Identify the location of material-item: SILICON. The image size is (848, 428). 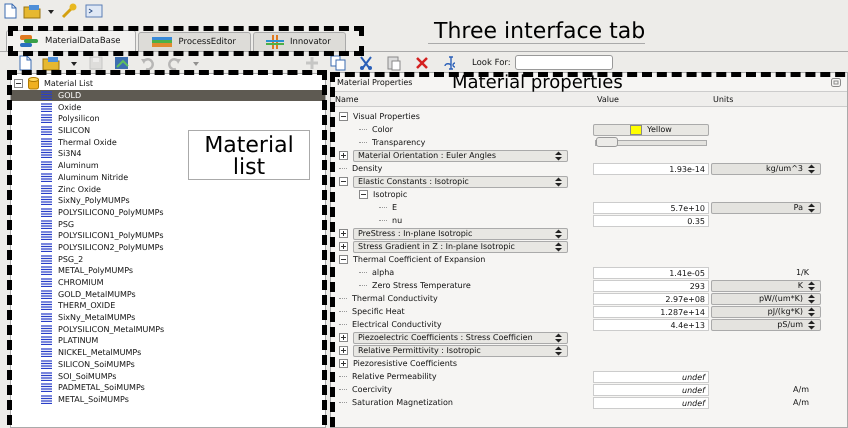
(50, 130).